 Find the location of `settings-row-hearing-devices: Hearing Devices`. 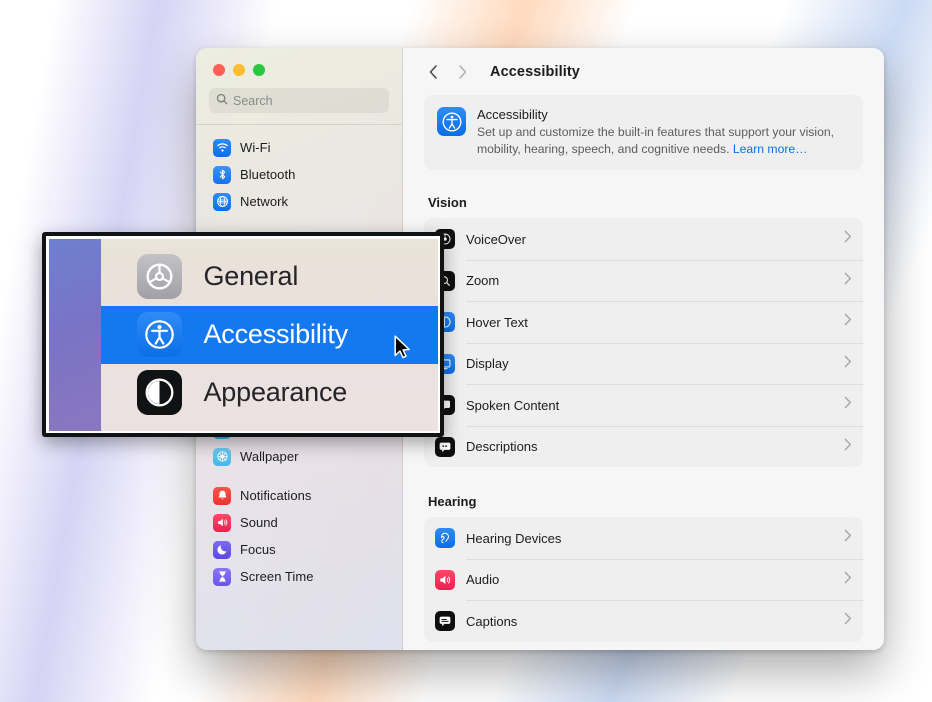

settings-row-hearing-devices: Hearing Devices is located at coordinates (643, 538).